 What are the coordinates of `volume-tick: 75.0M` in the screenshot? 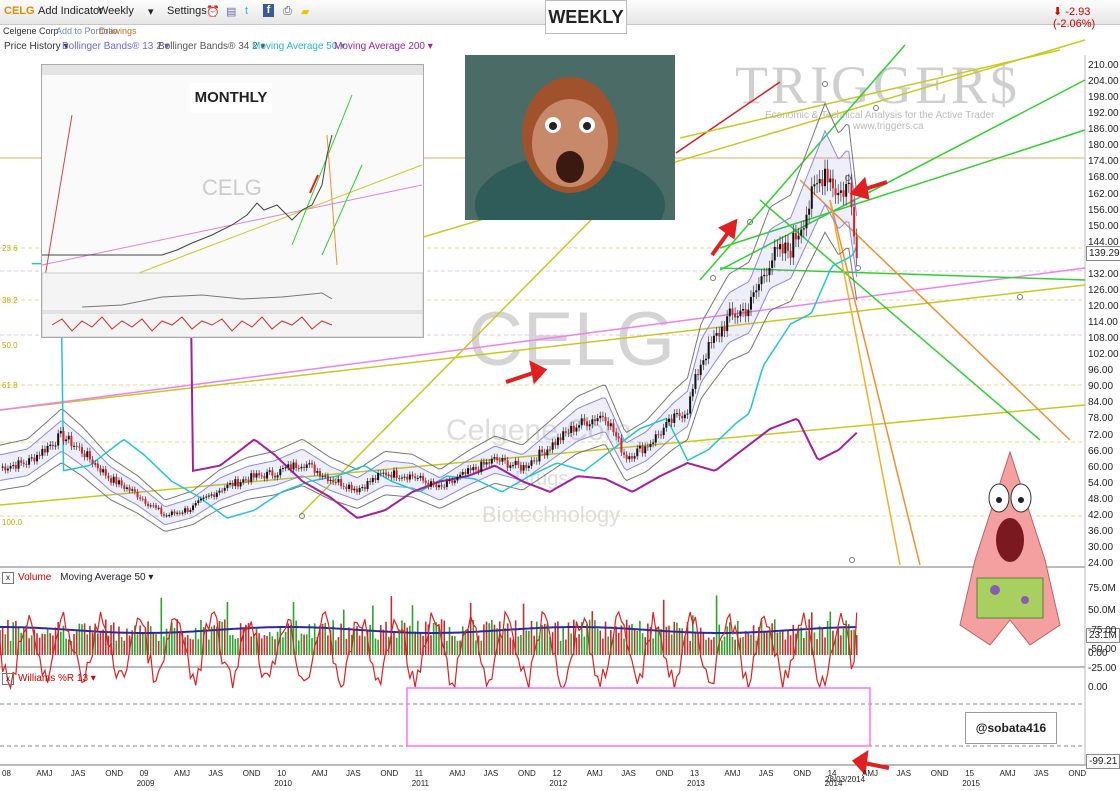 It's located at (1102, 588).